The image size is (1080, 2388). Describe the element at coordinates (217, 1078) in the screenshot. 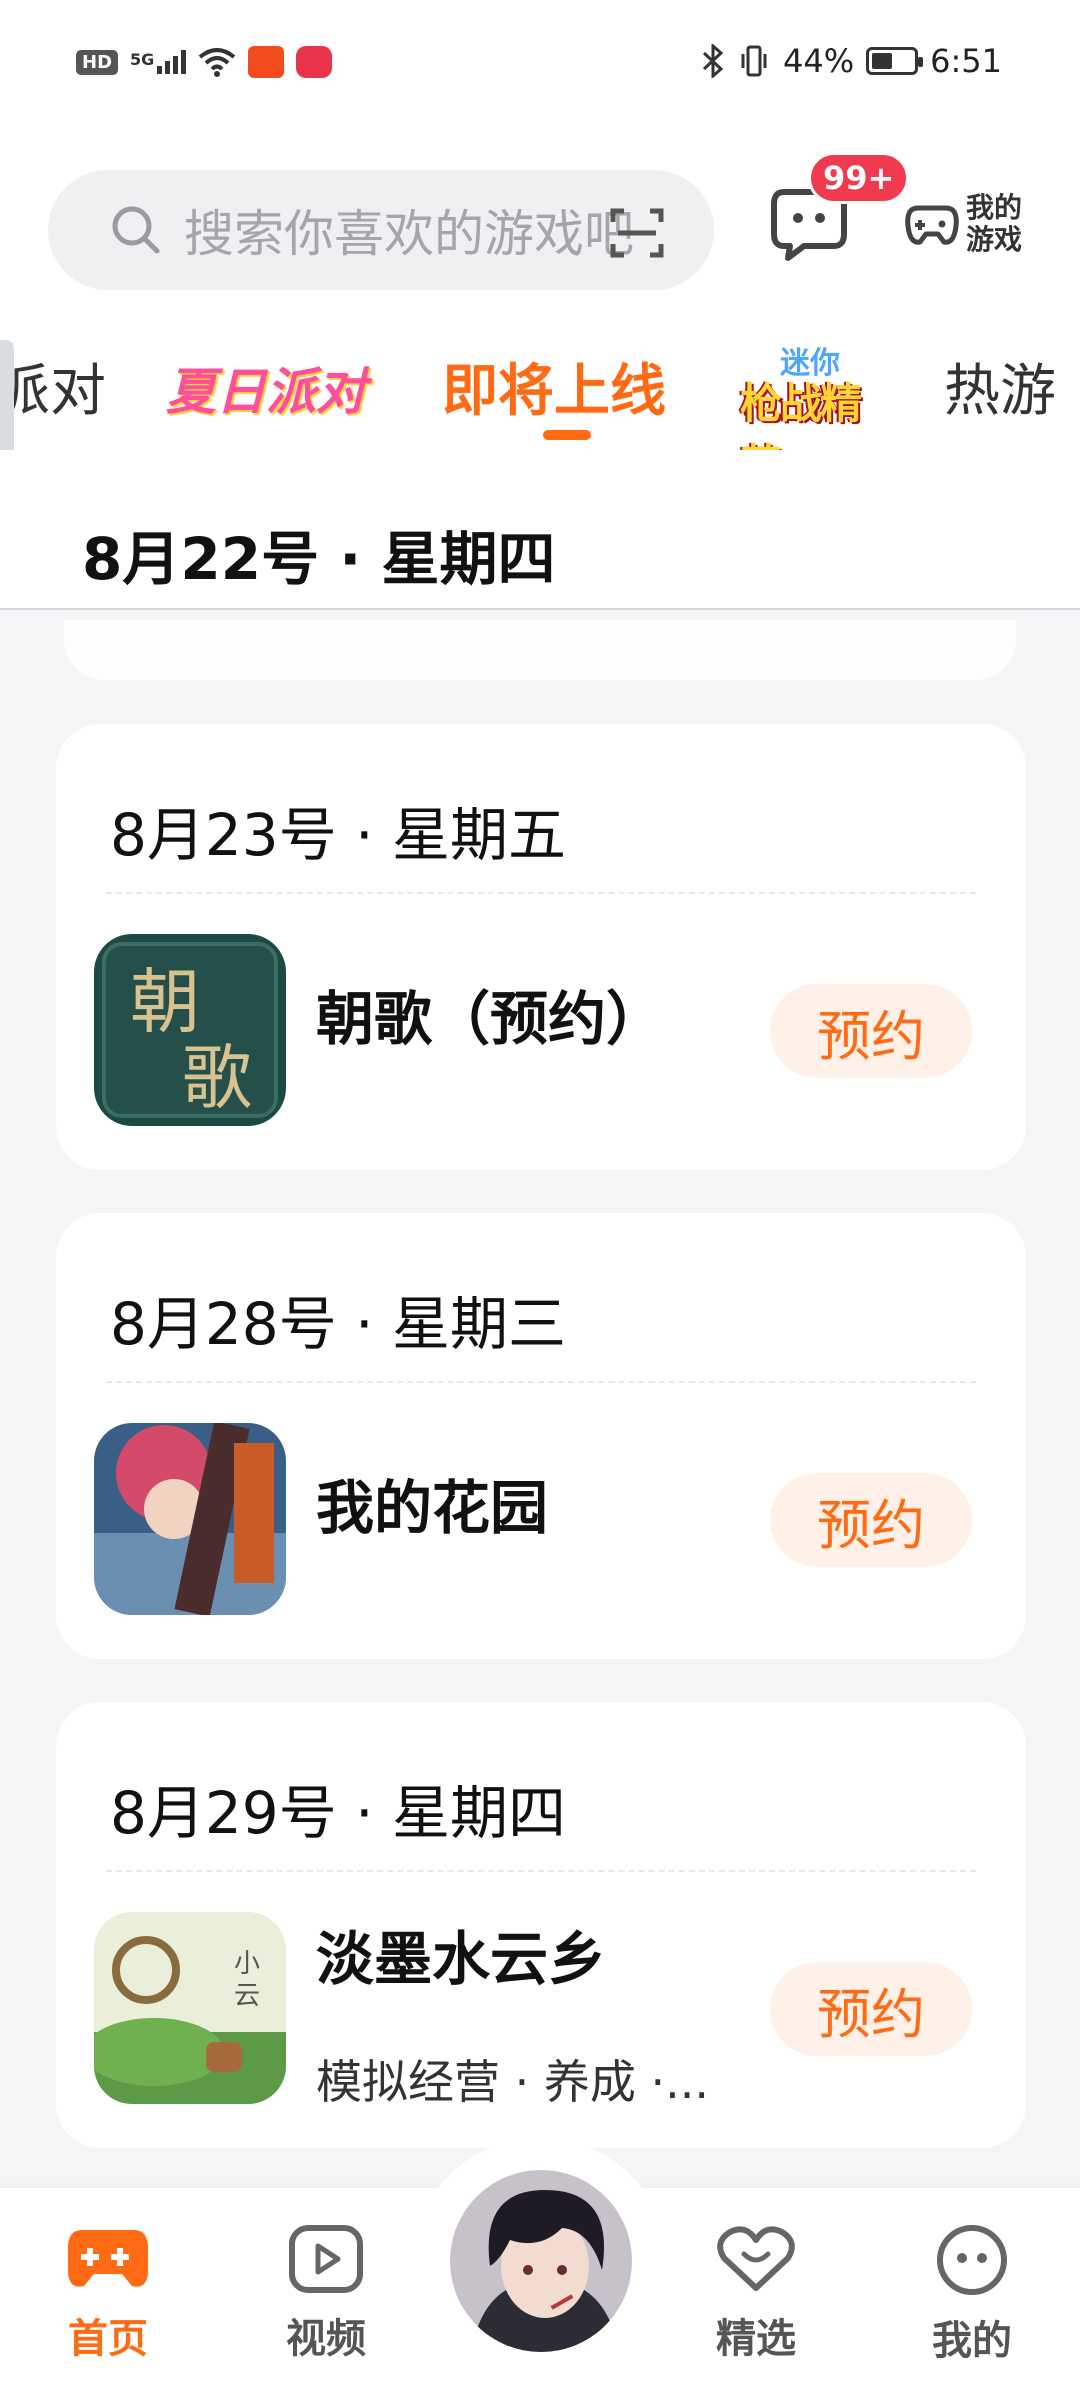

I see `svg-text: 歌` at that location.